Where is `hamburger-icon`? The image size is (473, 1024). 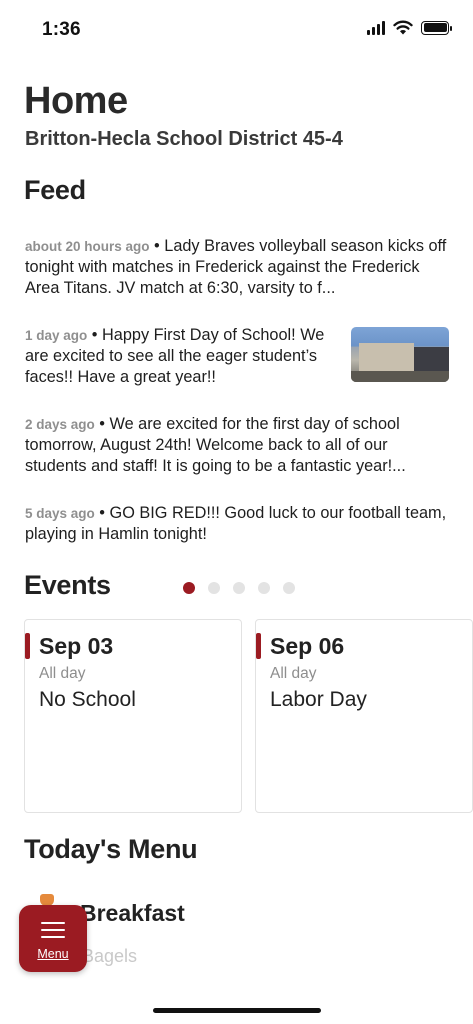 hamburger-icon is located at coordinates (53, 930).